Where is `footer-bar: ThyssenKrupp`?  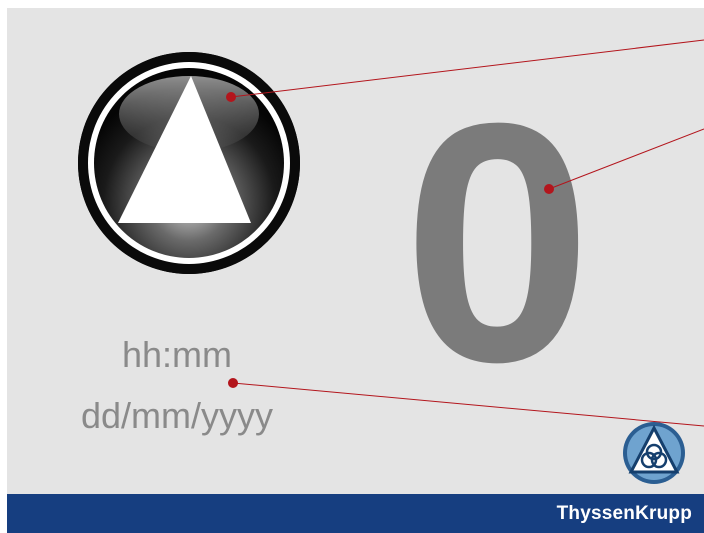
footer-bar: ThyssenKrupp is located at coordinates (355, 513).